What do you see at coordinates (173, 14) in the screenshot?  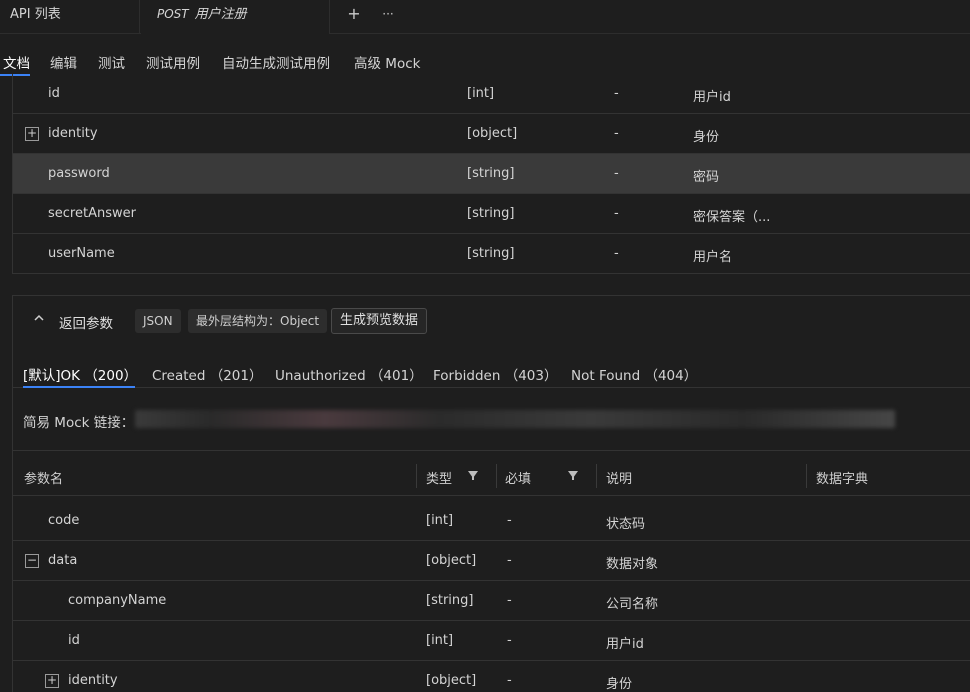 I see `tab-method: POST` at bounding box center [173, 14].